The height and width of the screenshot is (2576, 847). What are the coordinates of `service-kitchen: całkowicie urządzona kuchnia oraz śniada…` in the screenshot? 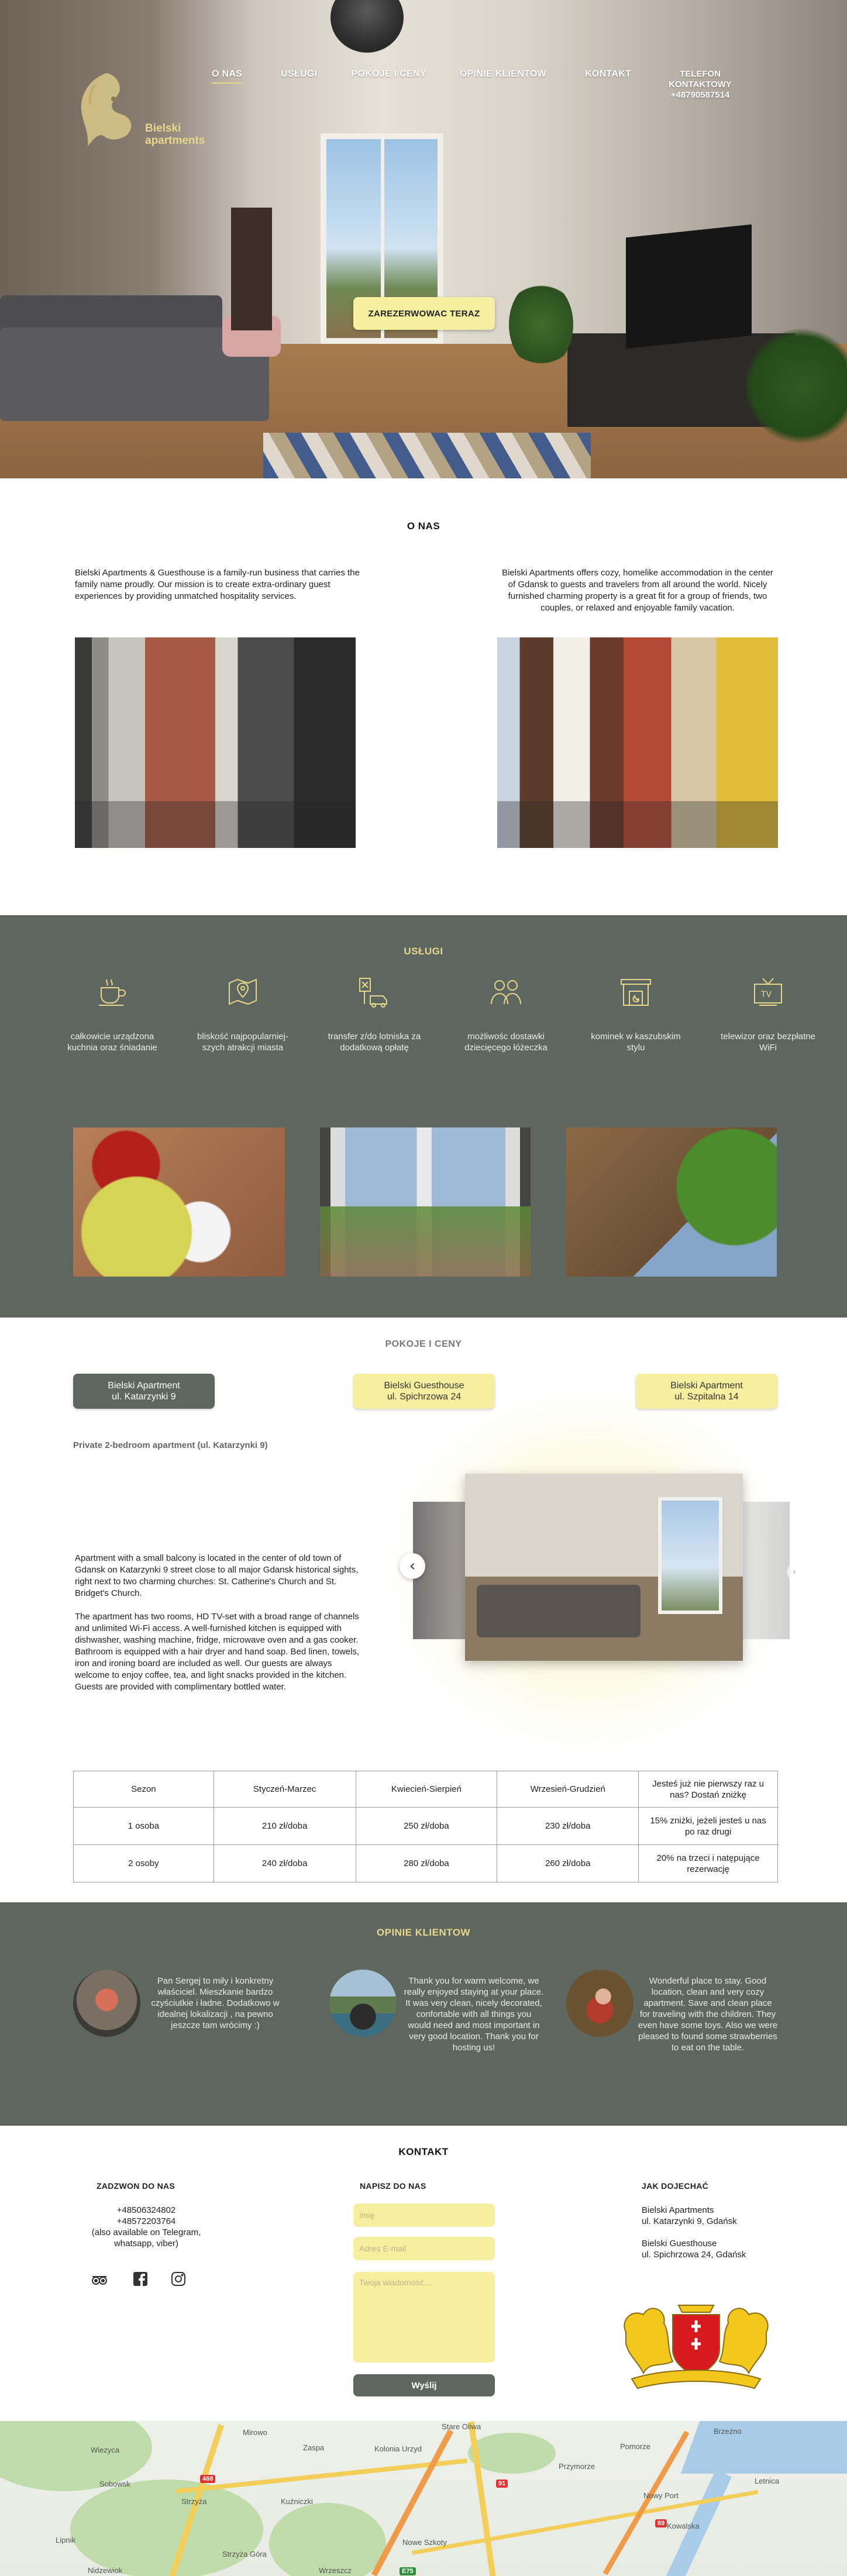 It's located at (113, 1014).